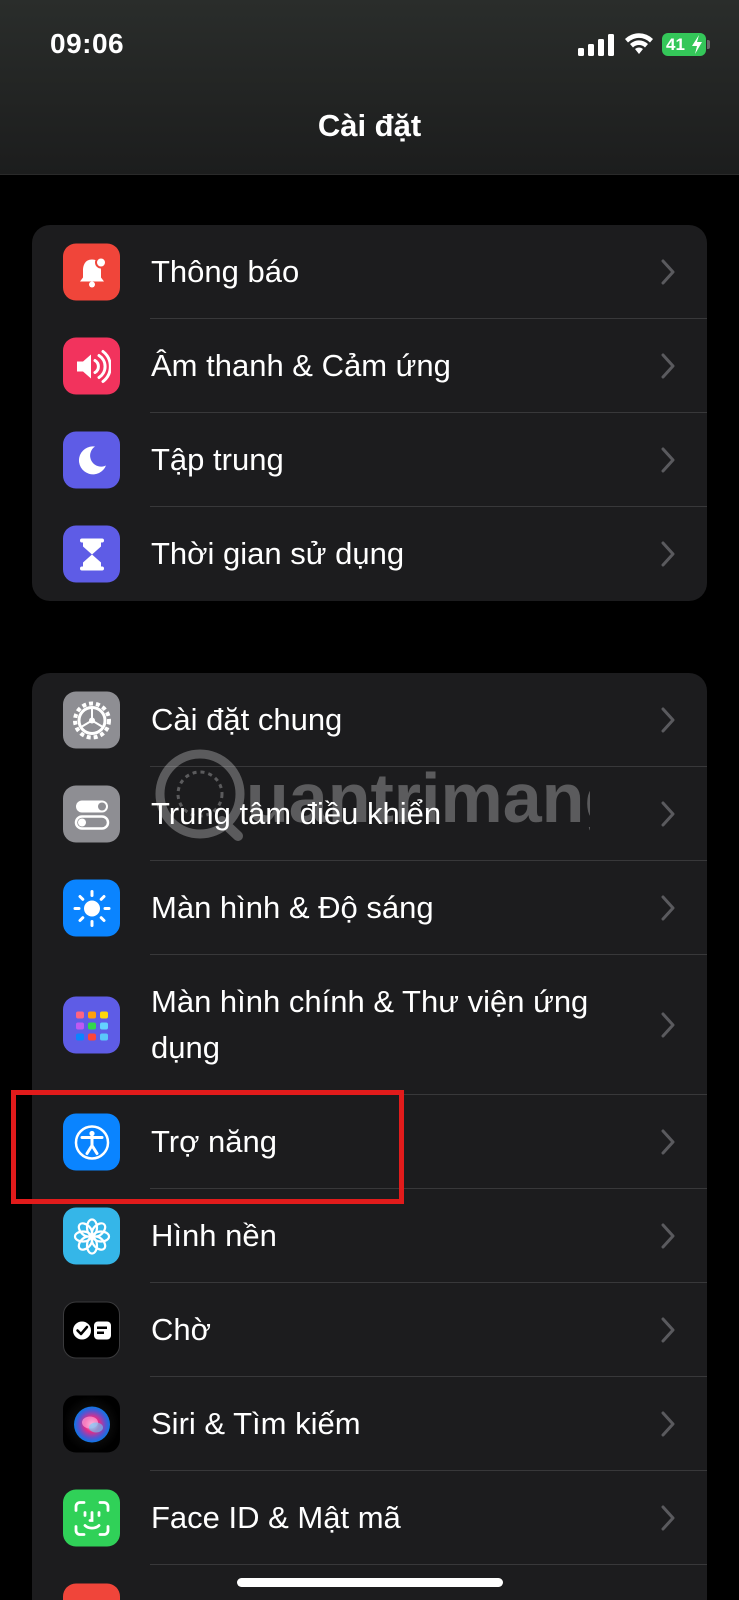  I want to click on settings-row-control-center: Trung tâm điều khiển, so click(369, 814).